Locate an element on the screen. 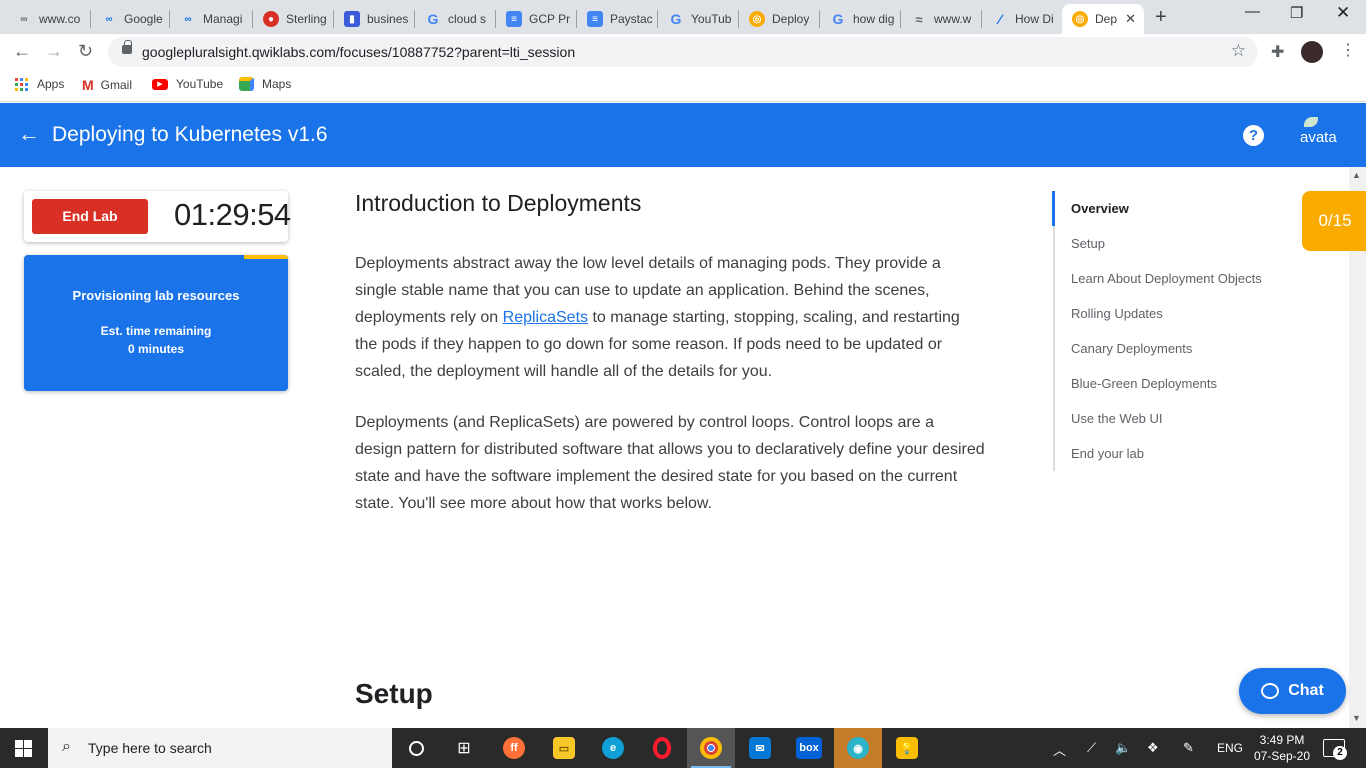 The width and height of the screenshot is (1366, 768). language-indicator: ENG is located at coordinates (1230, 748).